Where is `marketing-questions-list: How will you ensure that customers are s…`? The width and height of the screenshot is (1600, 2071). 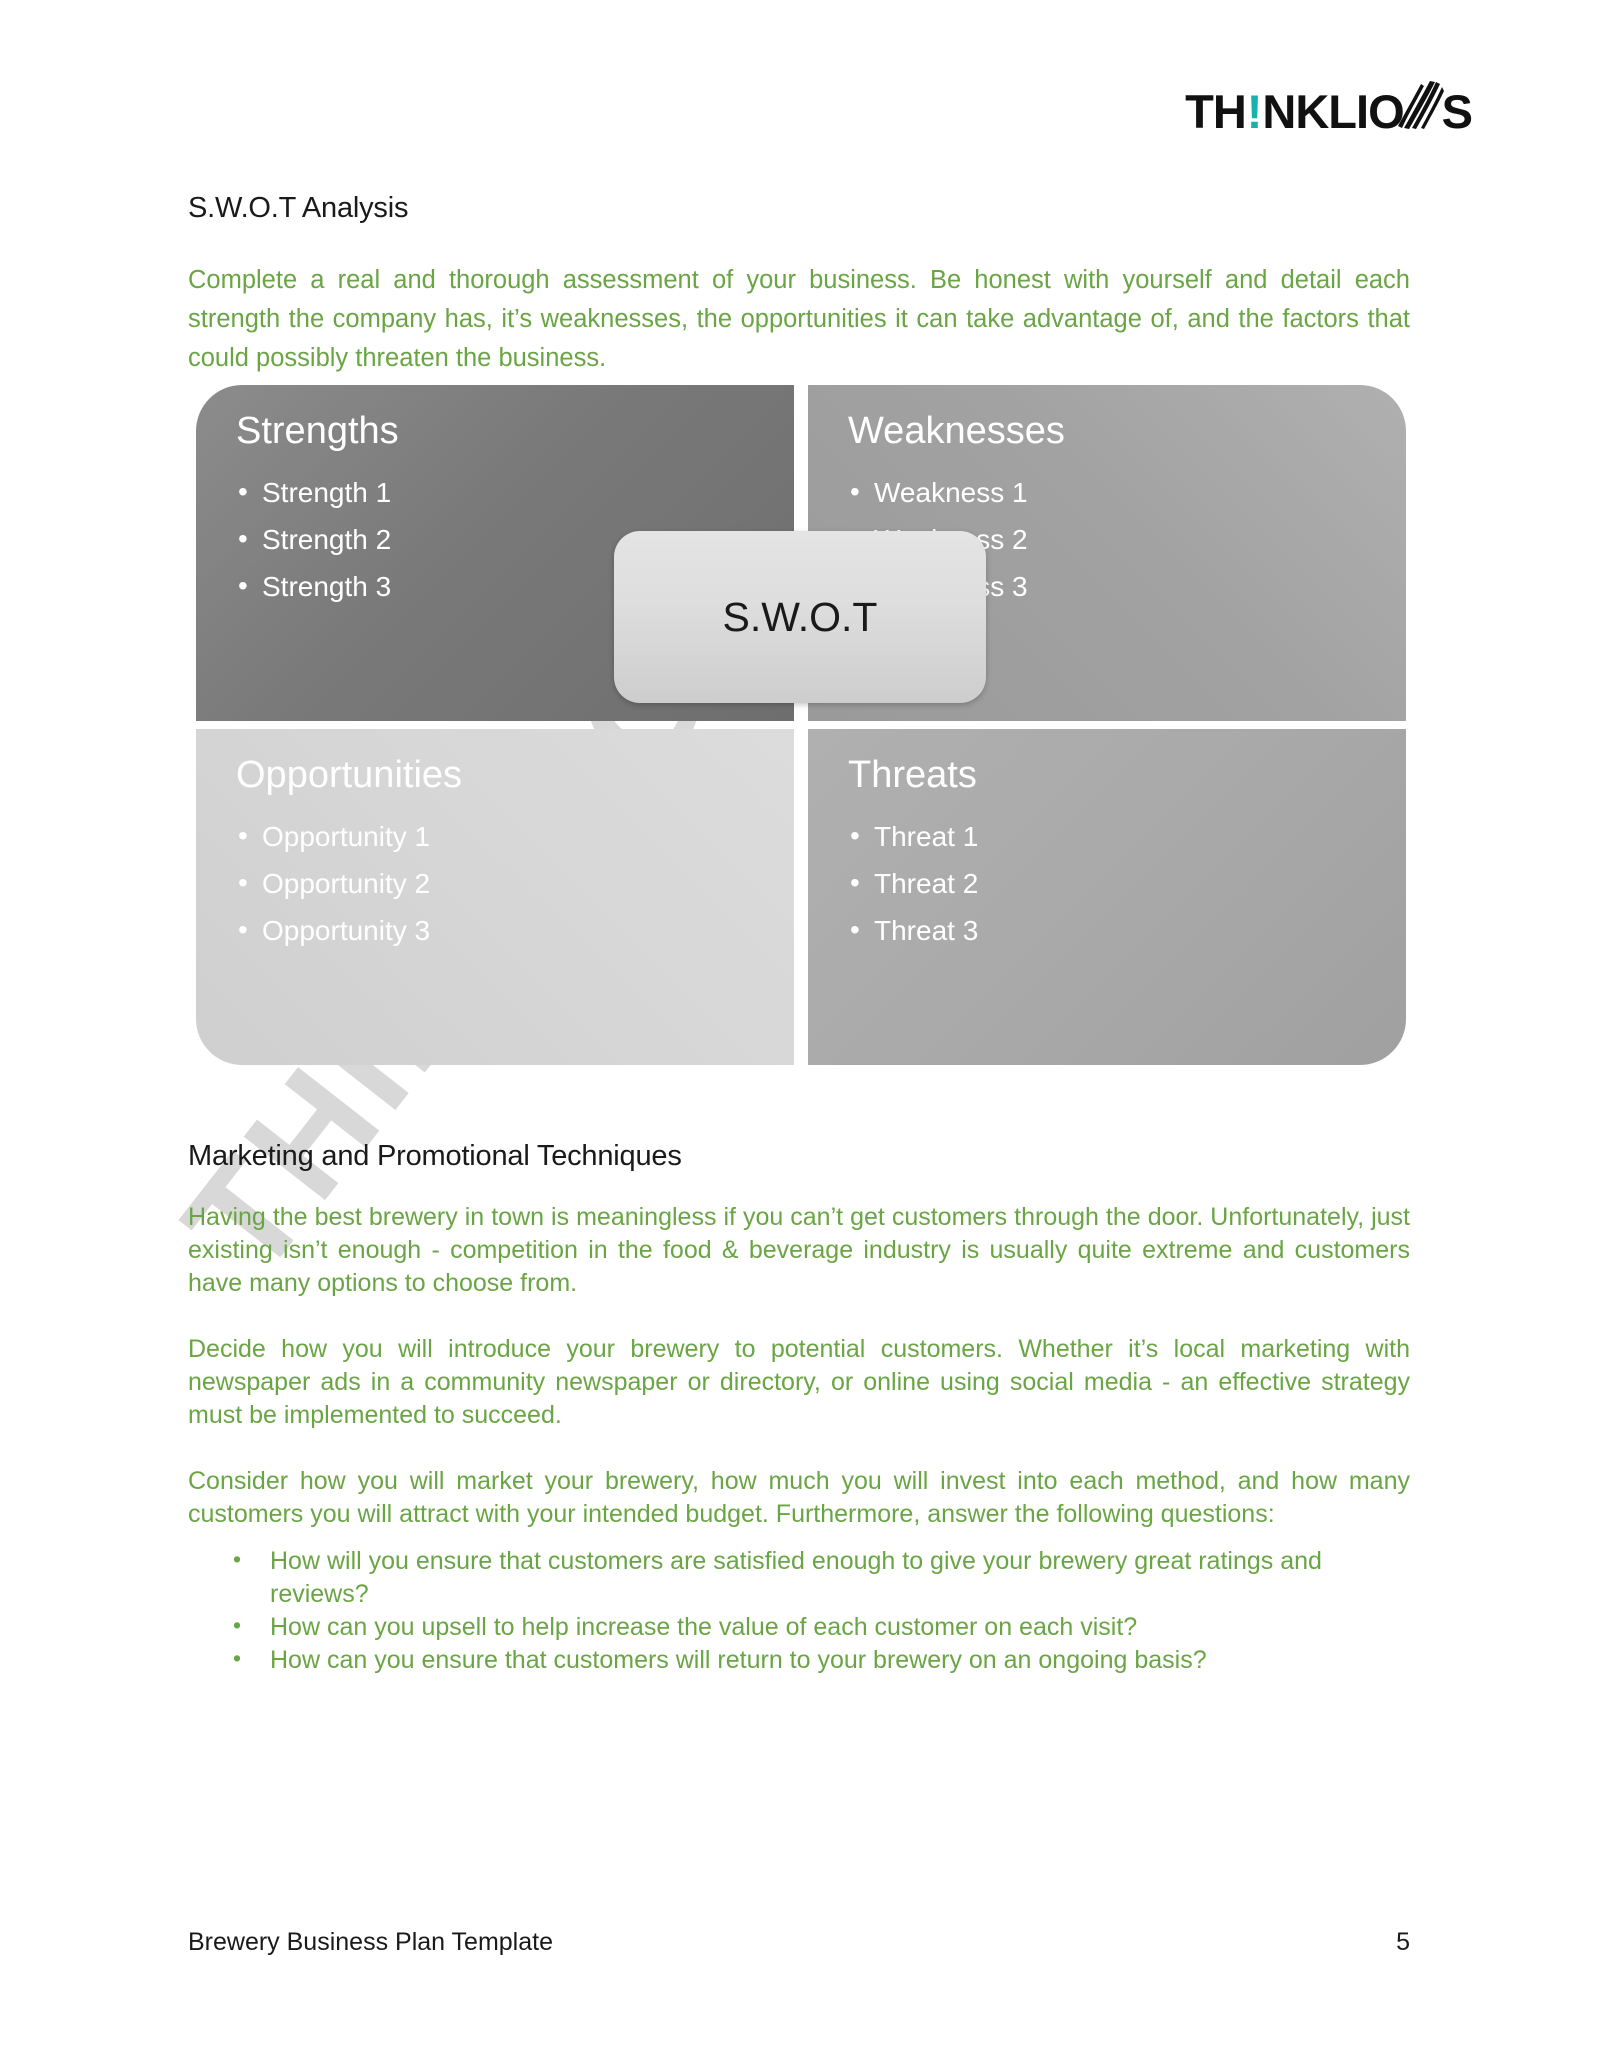
marketing-questions-list: How will you ensure that customers are s… is located at coordinates (799, 1610).